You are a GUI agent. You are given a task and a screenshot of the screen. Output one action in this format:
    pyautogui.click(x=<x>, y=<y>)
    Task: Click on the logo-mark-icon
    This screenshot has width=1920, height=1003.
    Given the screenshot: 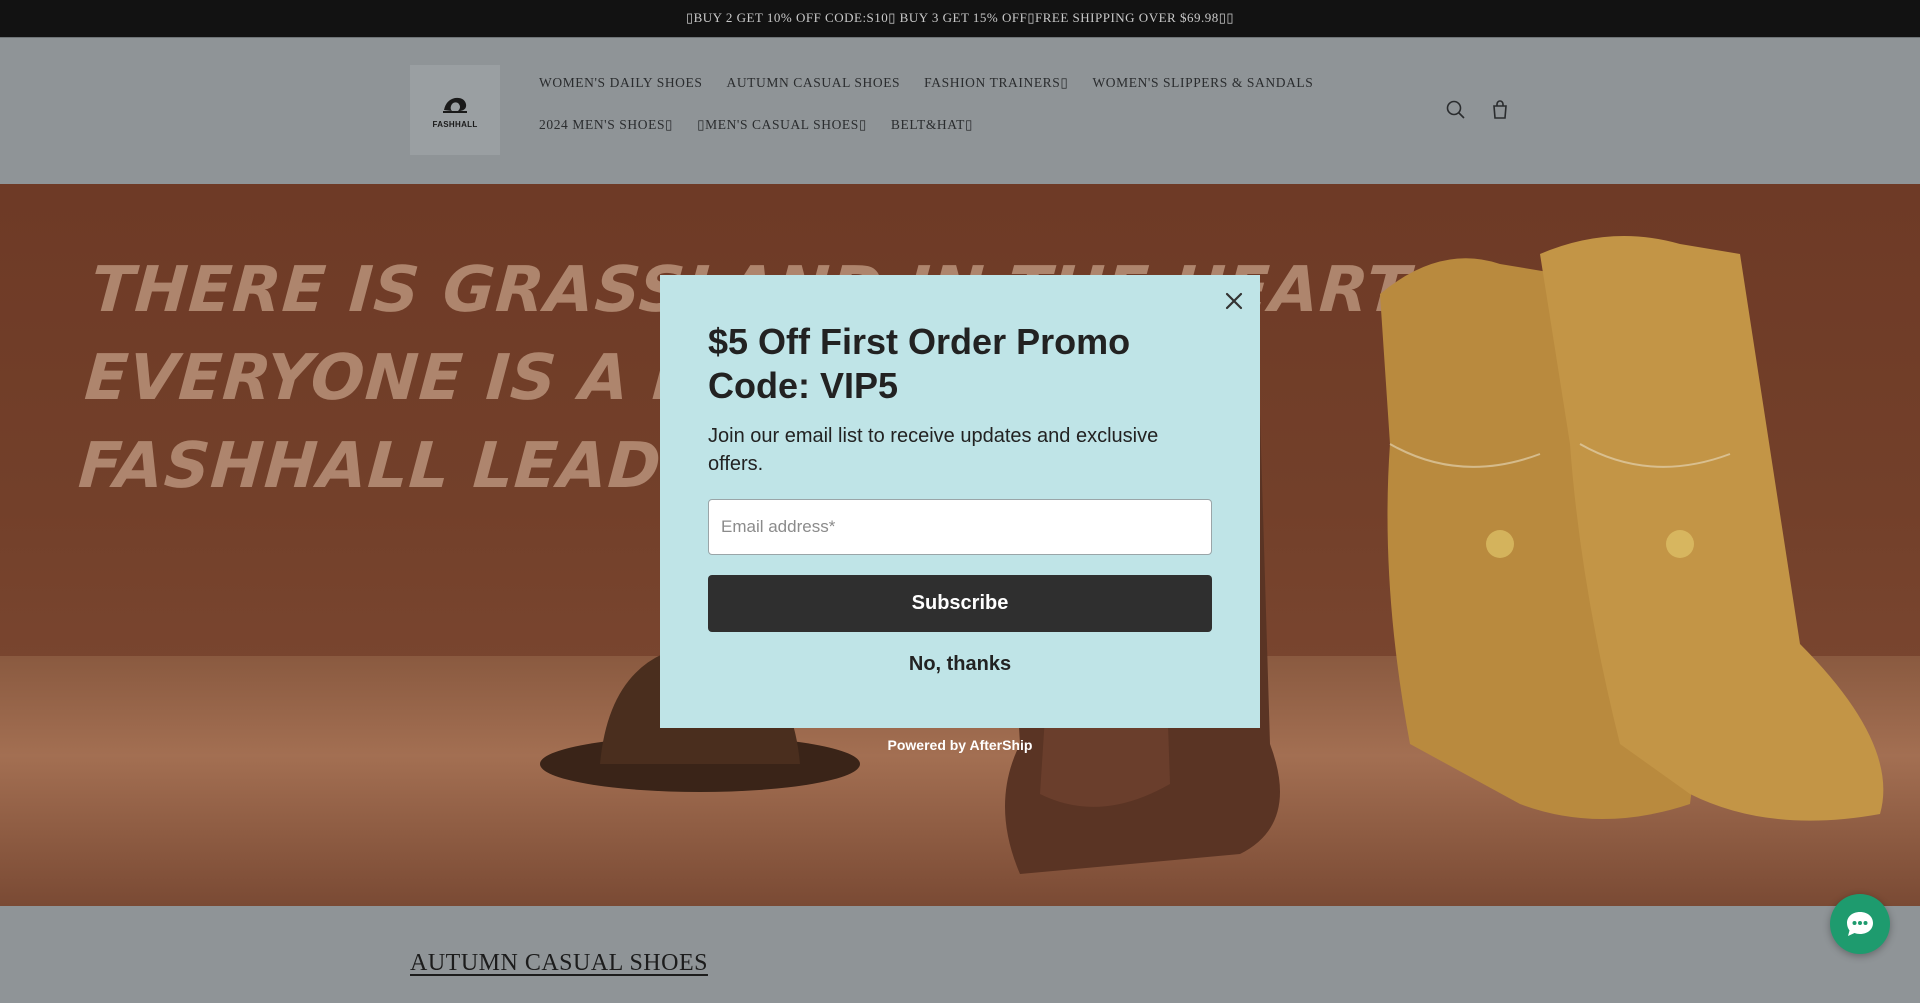 What is the action you would take?
    pyautogui.click(x=455, y=105)
    